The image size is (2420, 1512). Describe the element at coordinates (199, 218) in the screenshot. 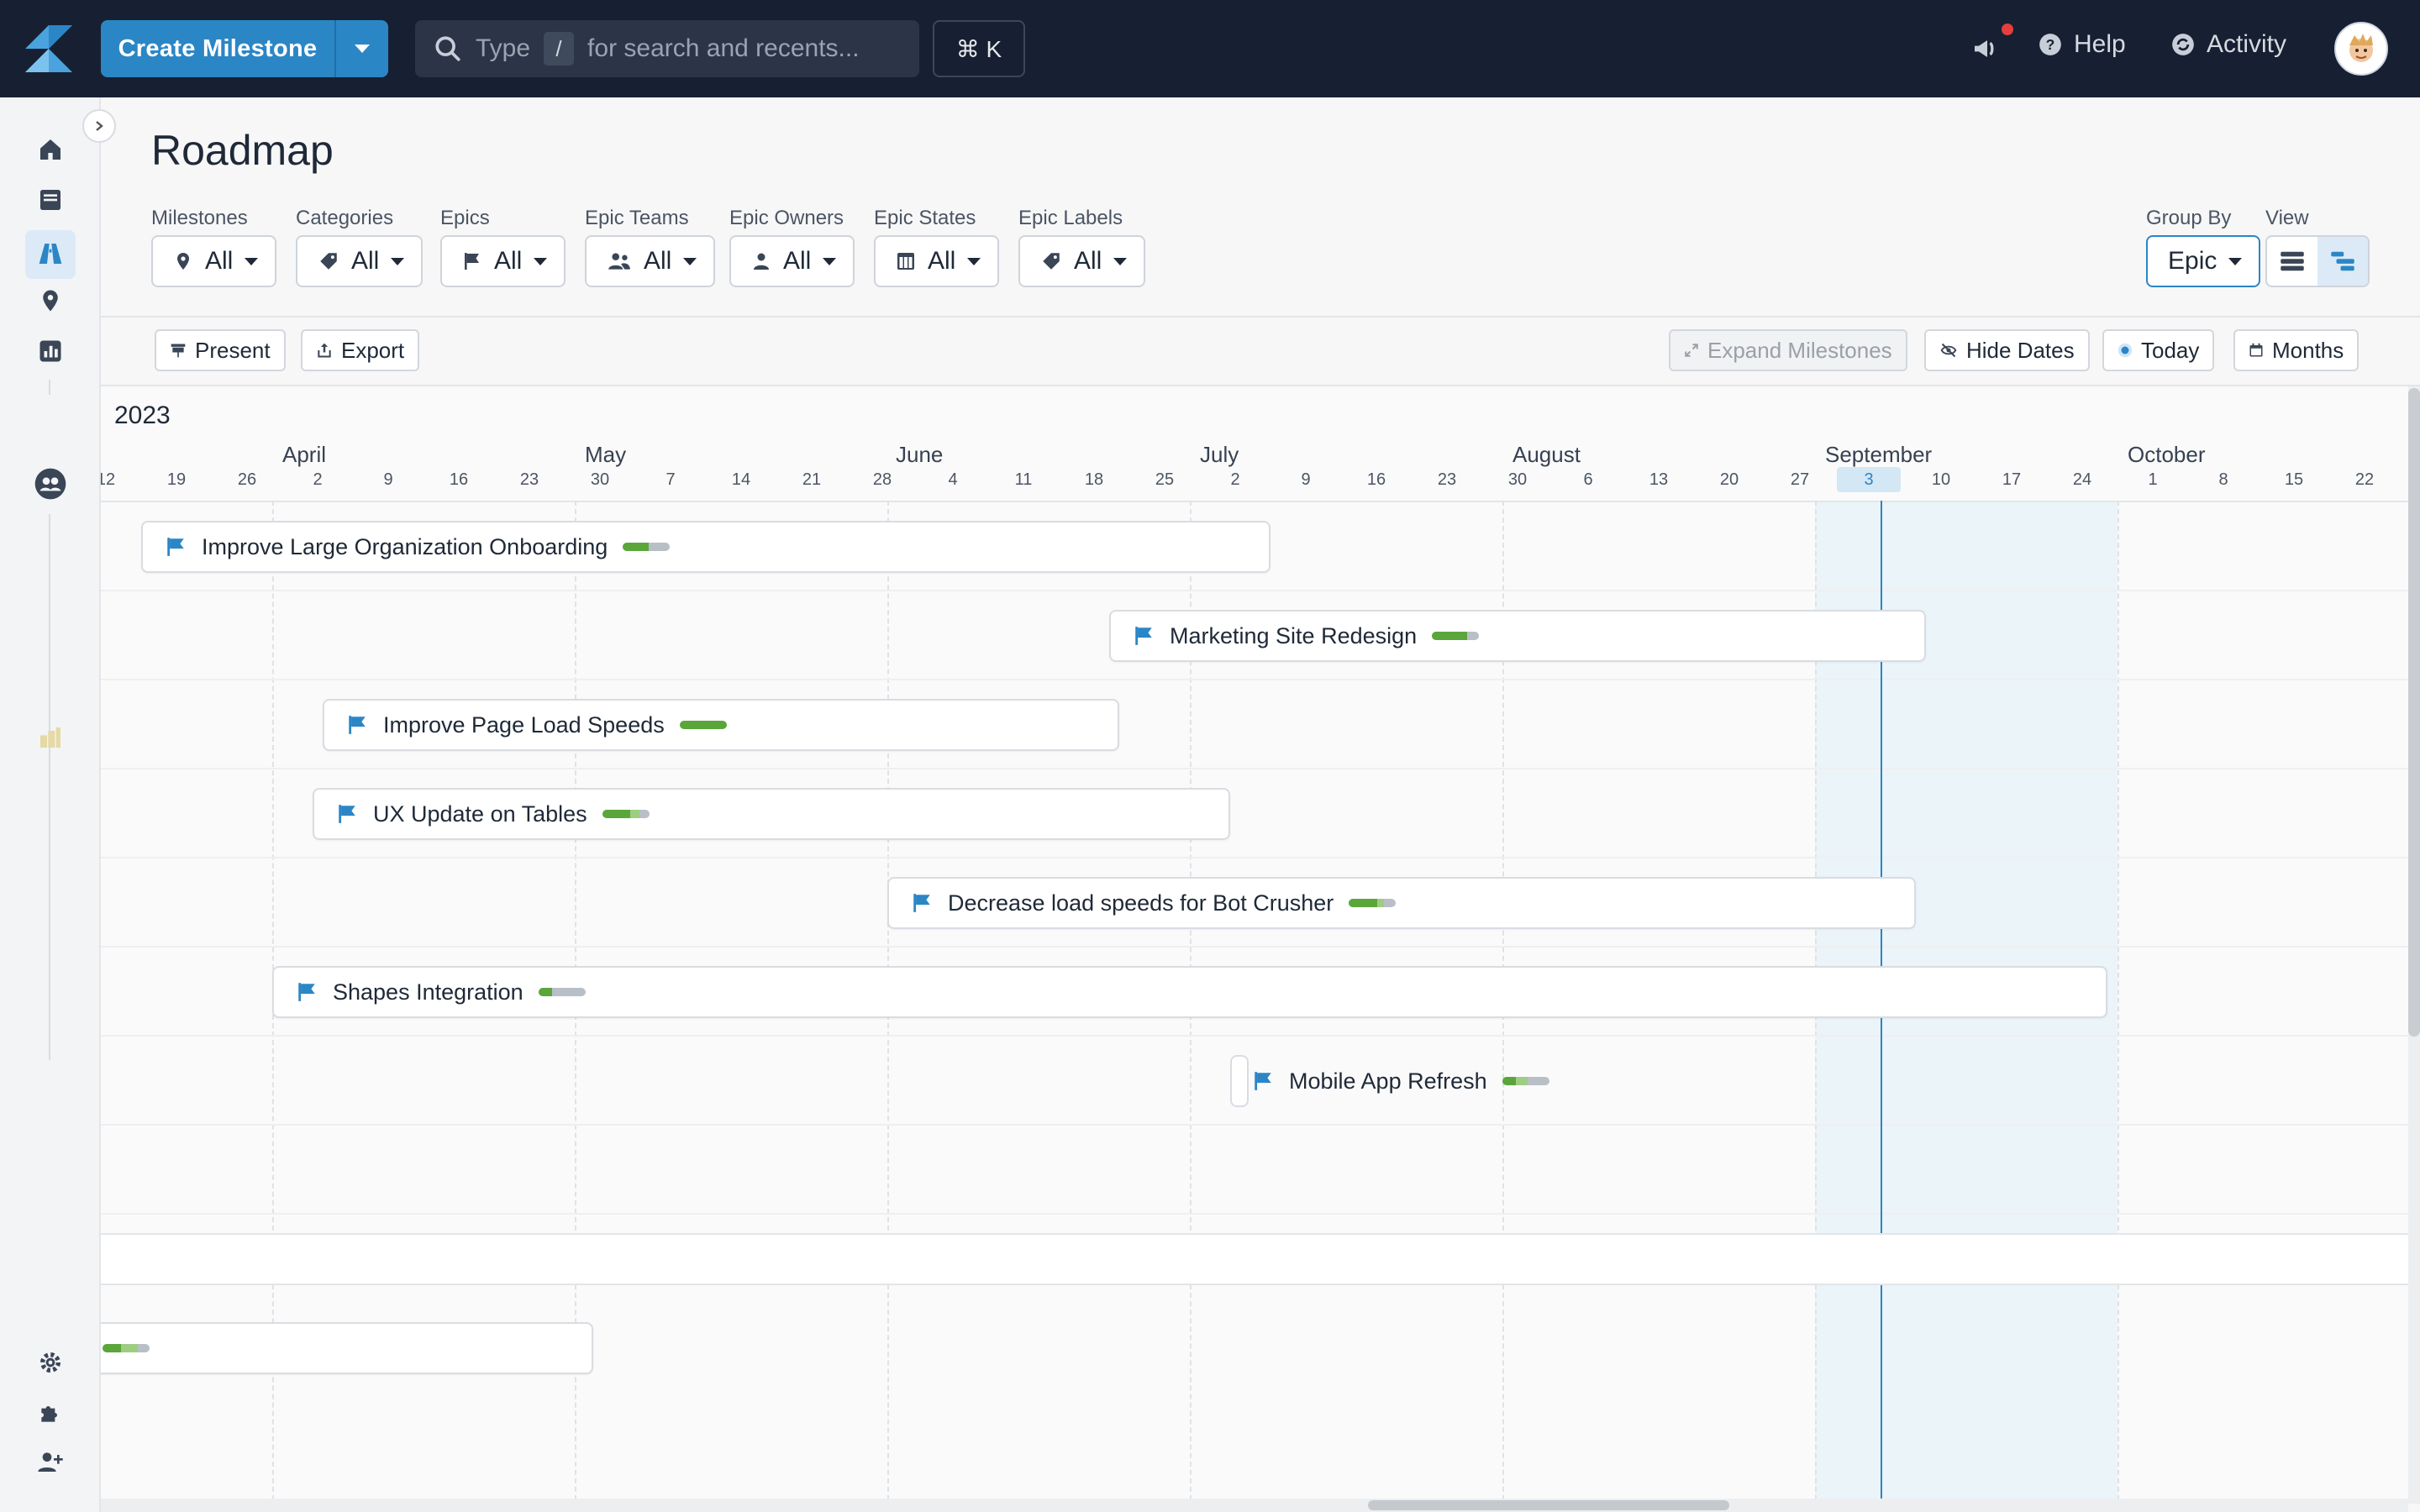

I see `filter-label: Milestones` at that location.